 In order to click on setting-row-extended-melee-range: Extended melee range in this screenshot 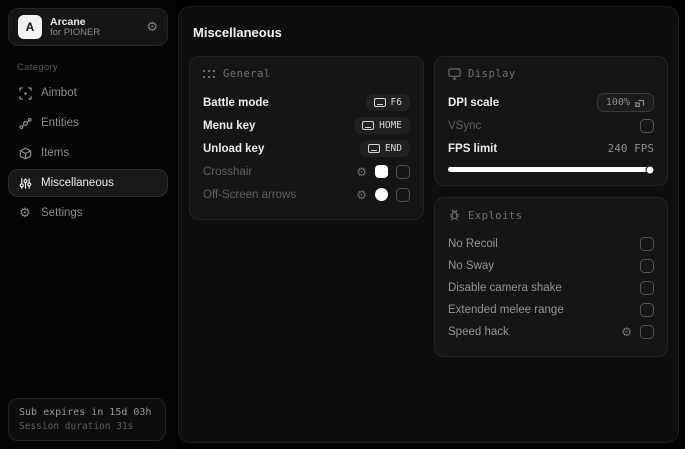, I will do `click(551, 310)`.